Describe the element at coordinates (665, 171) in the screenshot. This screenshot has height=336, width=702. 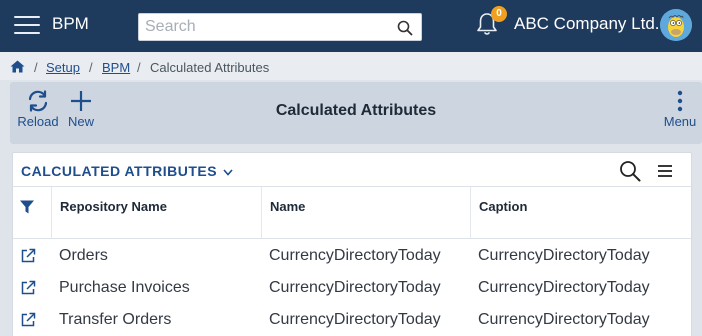
I see `list-menu-icon` at that location.